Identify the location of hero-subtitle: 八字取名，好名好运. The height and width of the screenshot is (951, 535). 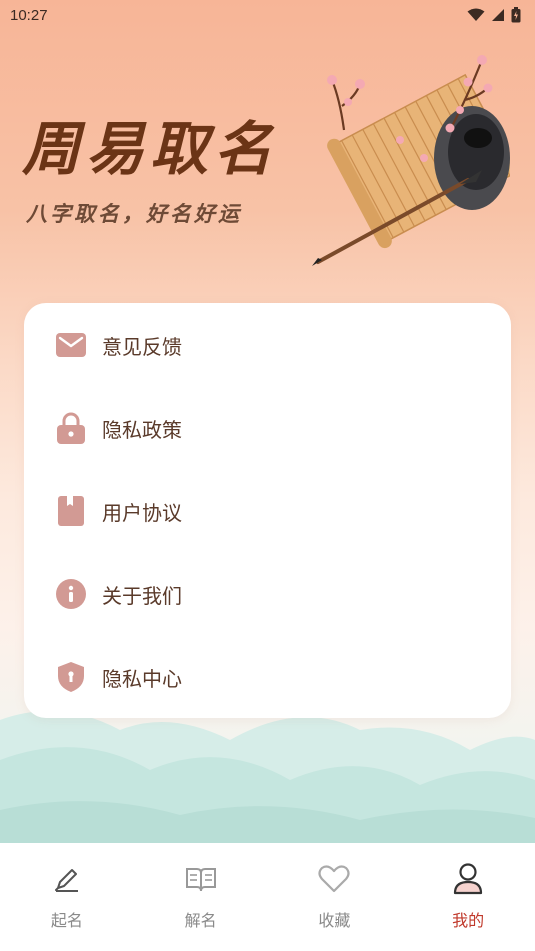
(134, 213).